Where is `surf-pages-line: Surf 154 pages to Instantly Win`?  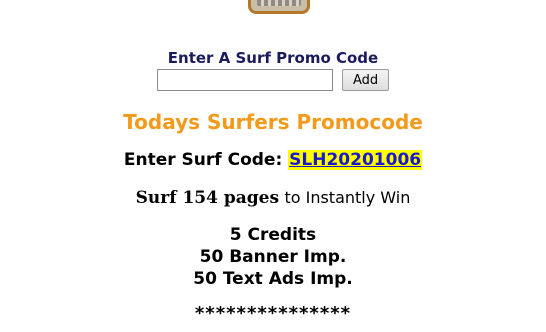 surf-pages-line: Surf 154 pages to Instantly Win is located at coordinates (273, 198).